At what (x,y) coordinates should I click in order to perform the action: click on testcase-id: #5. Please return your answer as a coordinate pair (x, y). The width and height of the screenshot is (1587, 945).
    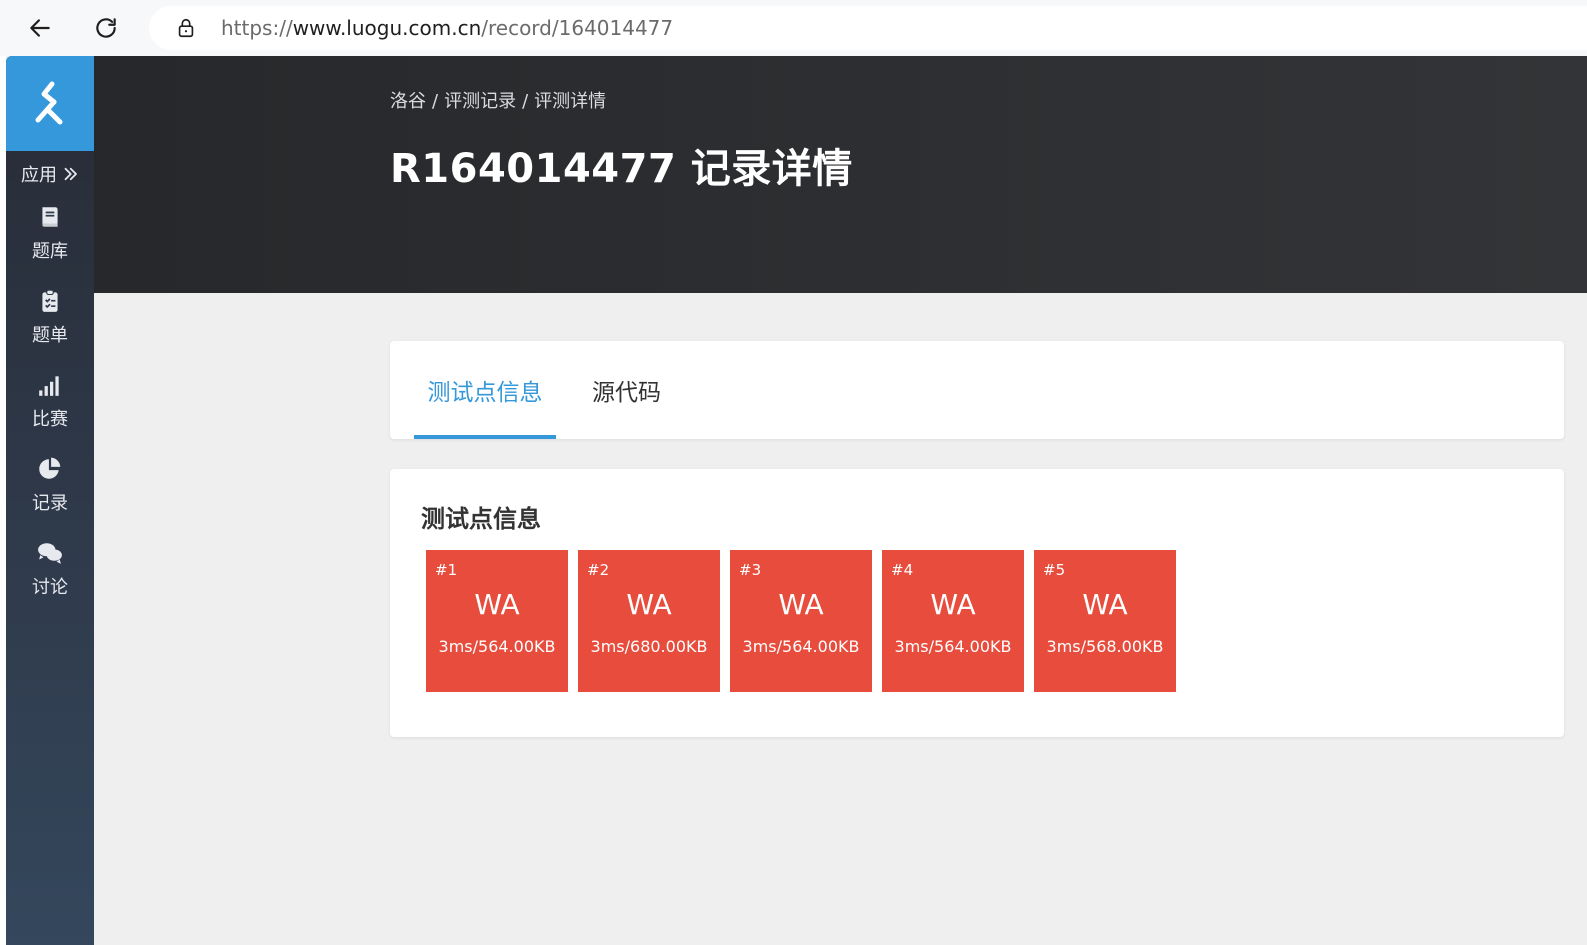
    Looking at the image, I should click on (1054, 570).